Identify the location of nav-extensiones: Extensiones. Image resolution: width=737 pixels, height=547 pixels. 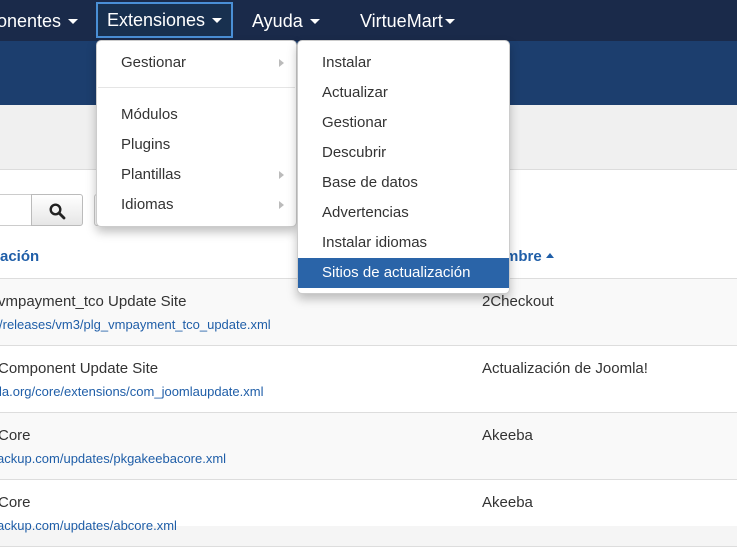
(165, 20).